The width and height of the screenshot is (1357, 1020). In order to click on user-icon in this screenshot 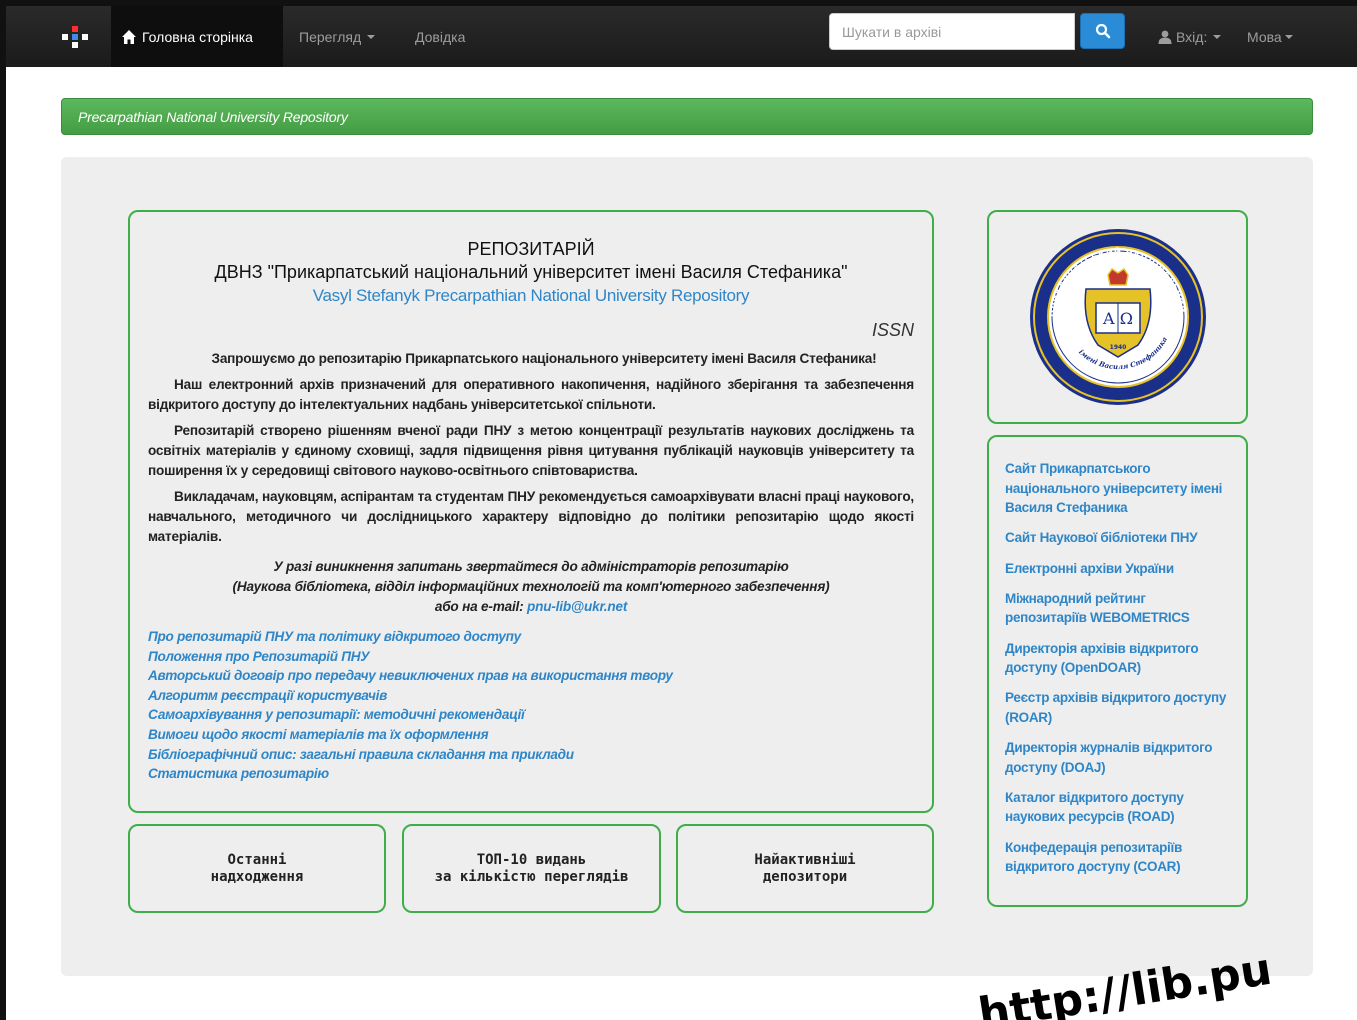, I will do `click(1165, 37)`.